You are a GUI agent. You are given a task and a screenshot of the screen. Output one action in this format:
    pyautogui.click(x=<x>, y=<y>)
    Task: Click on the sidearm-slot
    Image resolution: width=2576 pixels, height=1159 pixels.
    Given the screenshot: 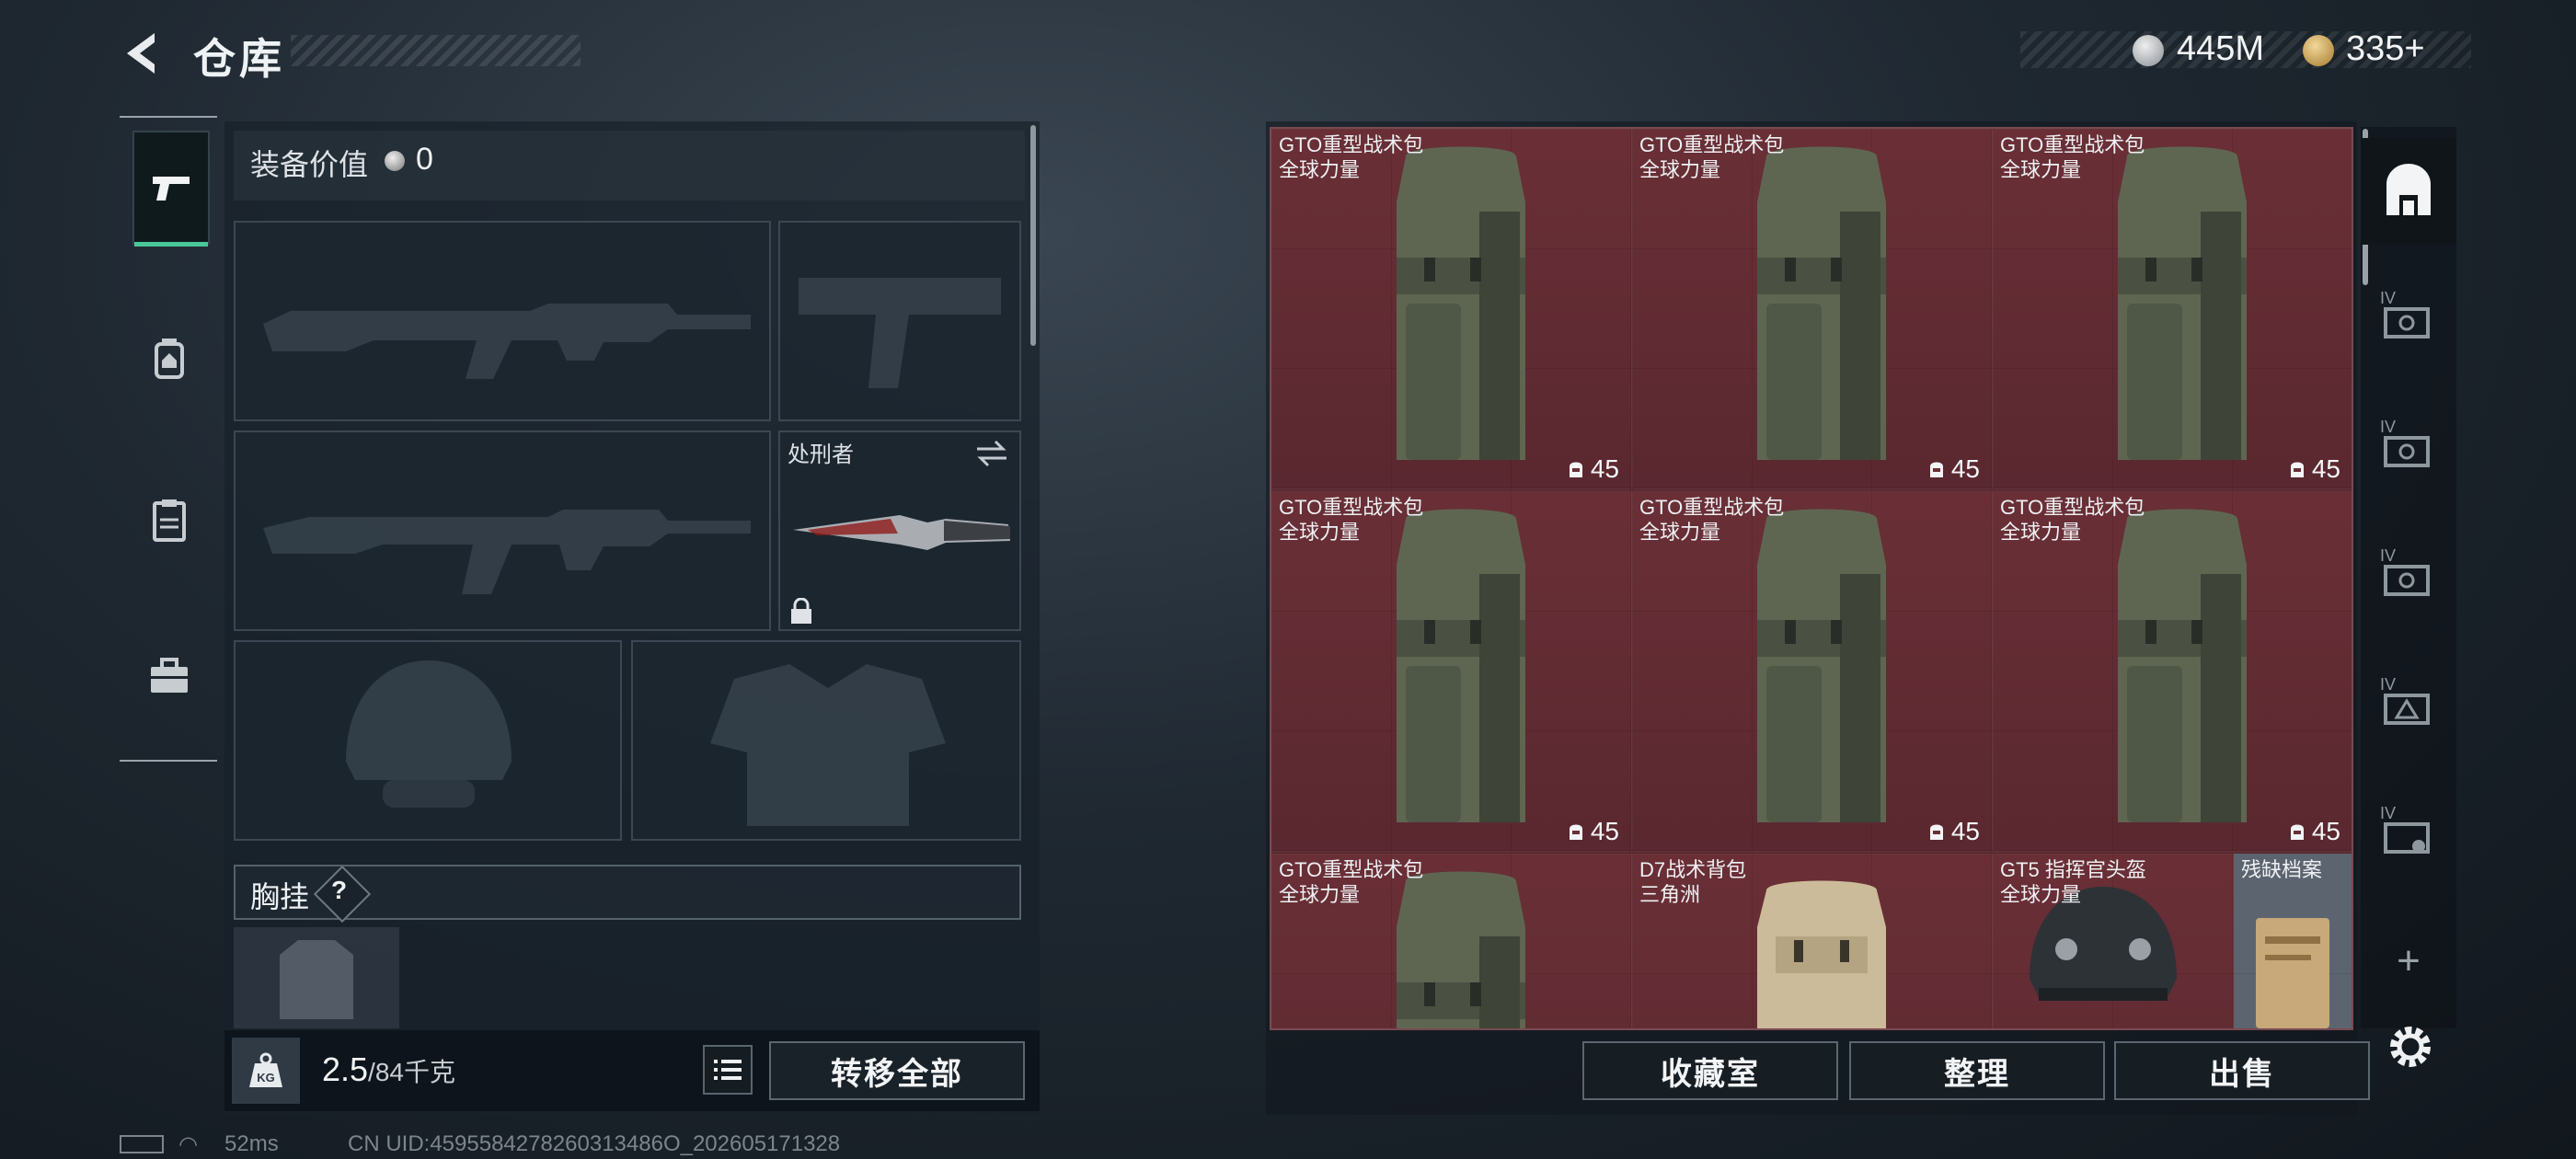 What is the action you would take?
    pyautogui.click(x=899, y=321)
    